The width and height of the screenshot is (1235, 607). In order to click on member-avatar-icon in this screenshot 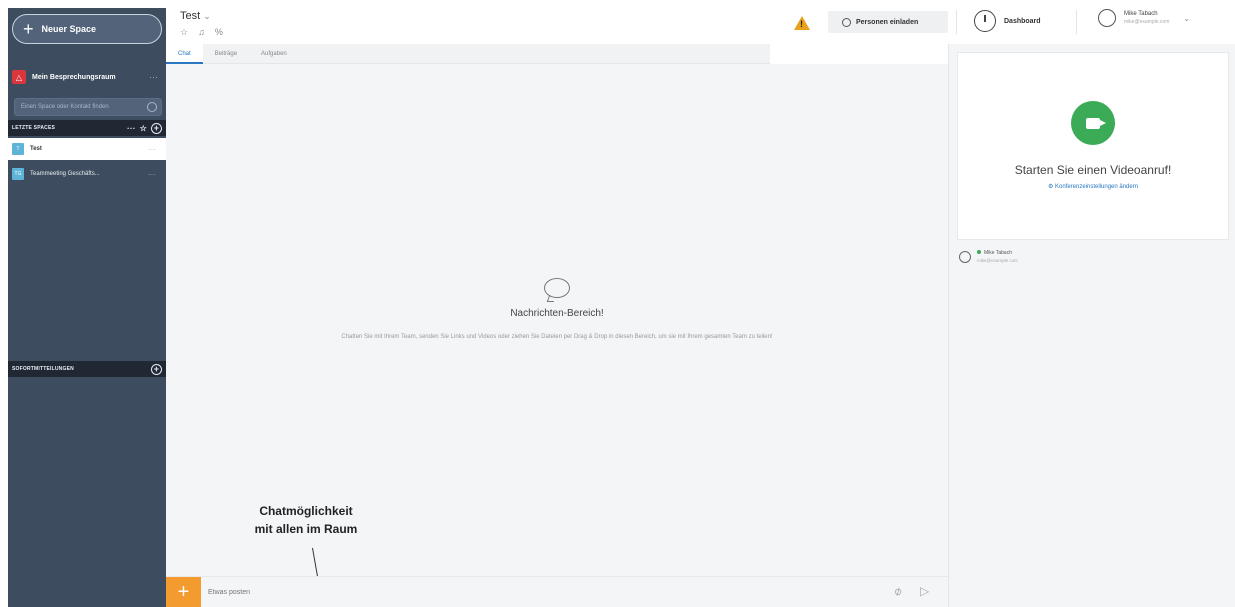, I will do `click(965, 257)`.